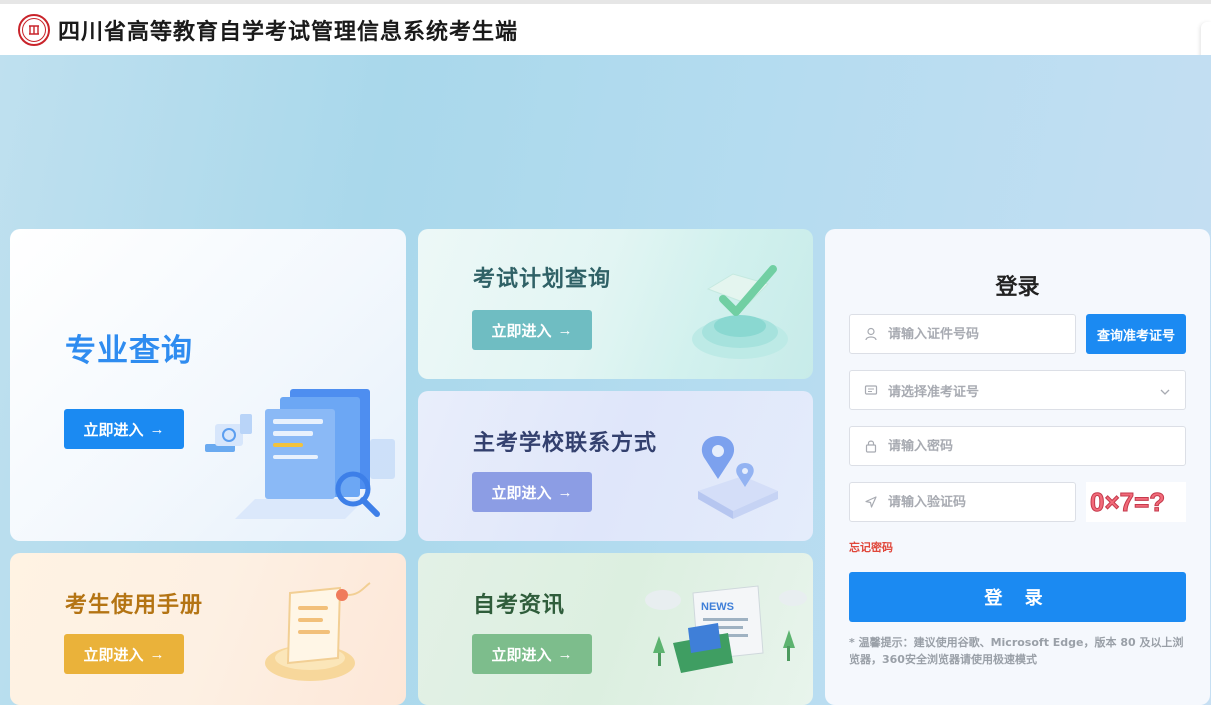 The width and height of the screenshot is (1211, 705). What do you see at coordinates (1017, 287) in the screenshot?
I see `login-title: 登录` at bounding box center [1017, 287].